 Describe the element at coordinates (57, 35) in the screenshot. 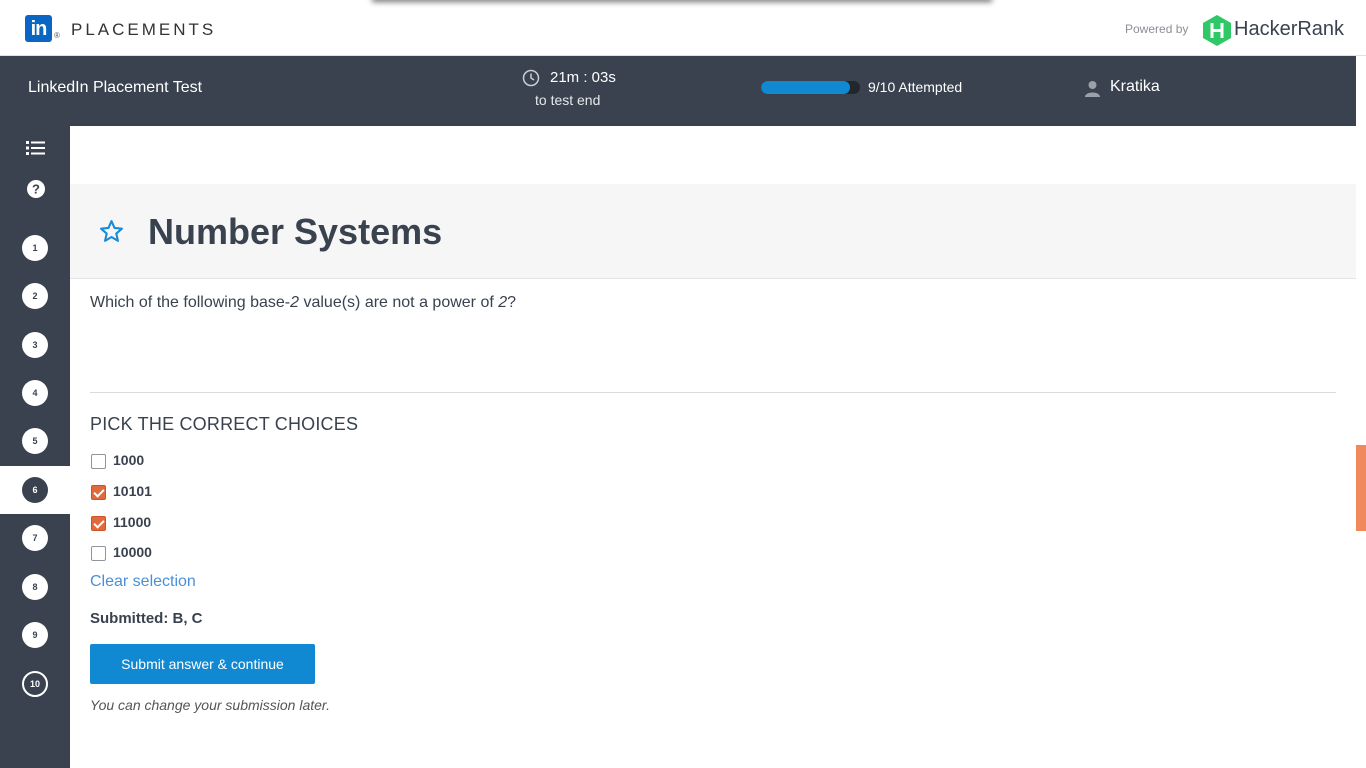

I see `registered-mark: ®` at that location.